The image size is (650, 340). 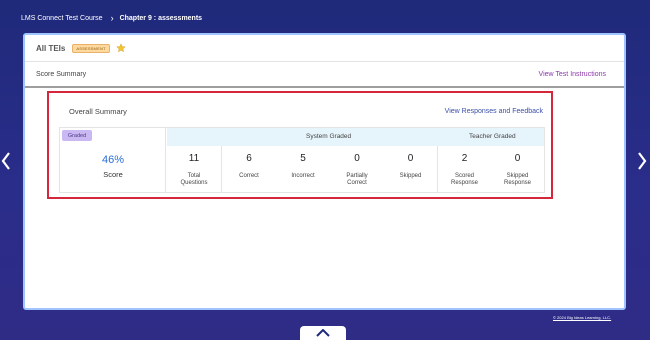 I want to click on metric-label: Correct, so click(x=249, y=176).